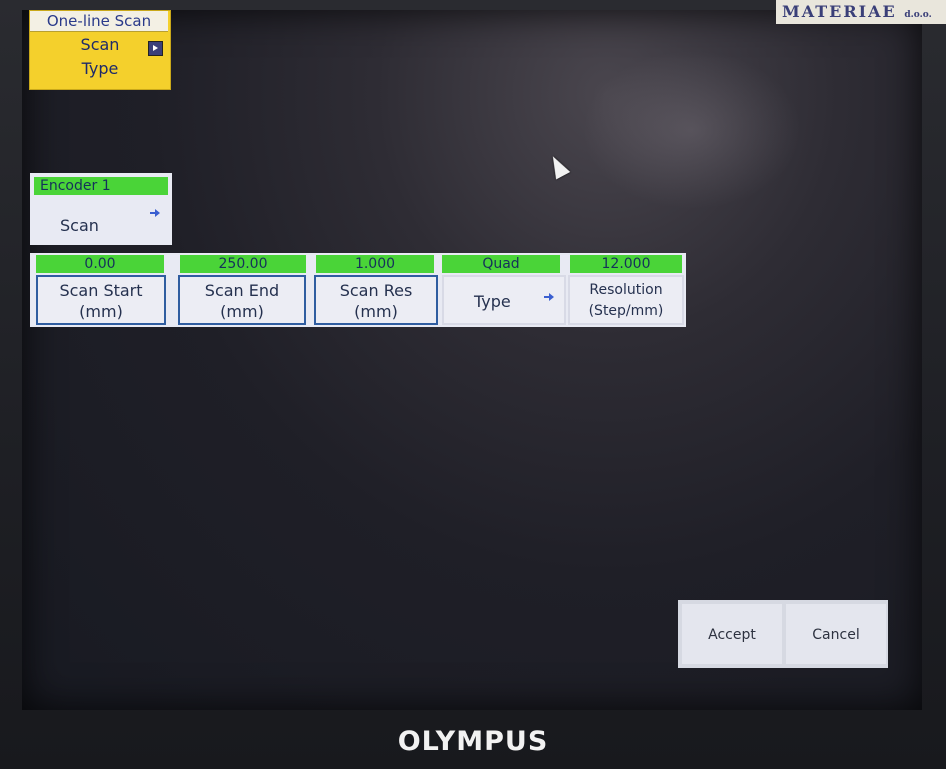 This screenshot has width=946, height=769. Describe the element at coordinates (783, 634) in the screenshot. I see `action-panel: Accept Cancel` at that location.